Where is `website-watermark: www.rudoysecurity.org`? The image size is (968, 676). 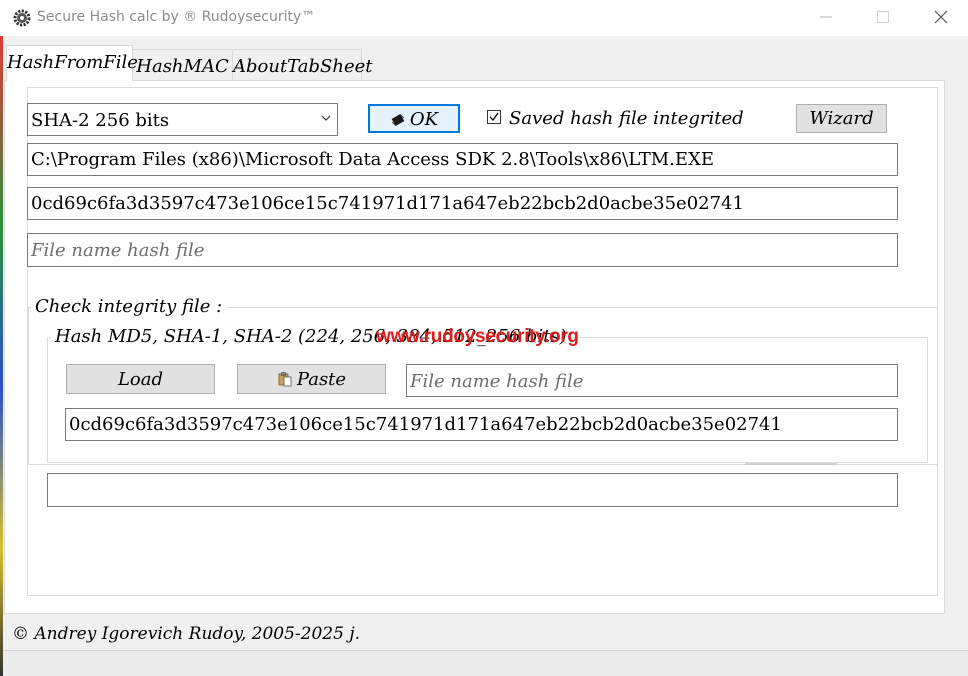 website-watermark: www.rudoysecurity.org is located at coordinates (477, 336).